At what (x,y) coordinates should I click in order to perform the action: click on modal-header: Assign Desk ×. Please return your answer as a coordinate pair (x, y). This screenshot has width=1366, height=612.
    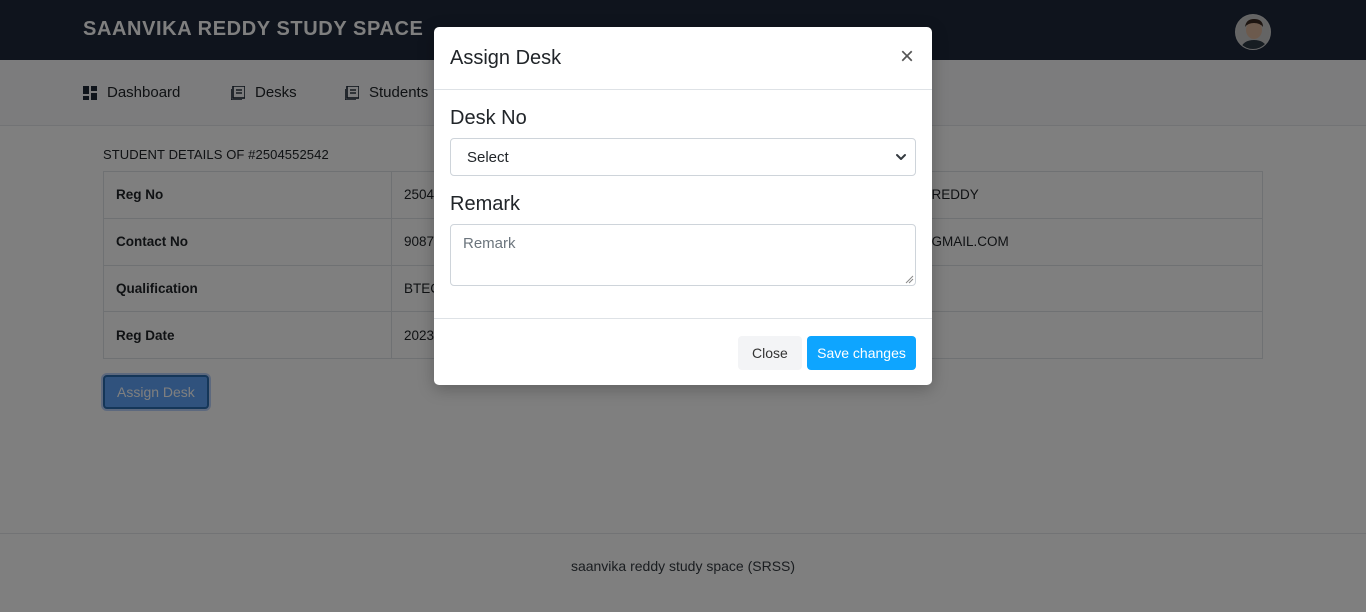
    Looking at the image, I should click on (683, 58).